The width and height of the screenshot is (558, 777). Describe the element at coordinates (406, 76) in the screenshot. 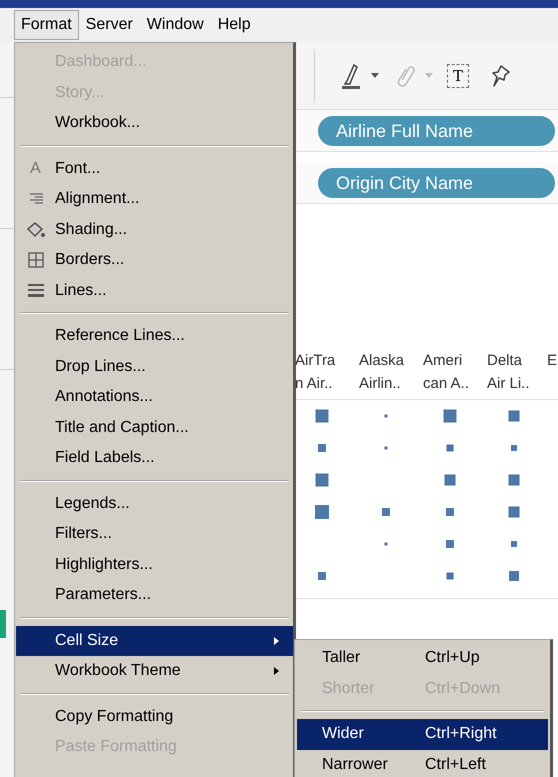

I see `paperclip-icon` at that location.